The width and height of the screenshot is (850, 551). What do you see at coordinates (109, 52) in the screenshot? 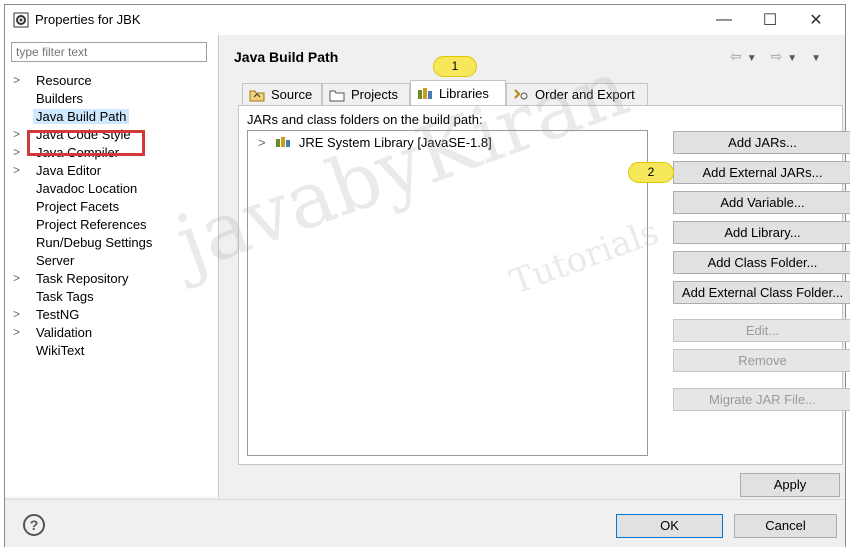
I see `filter-input` at bounding box center [109, 52].